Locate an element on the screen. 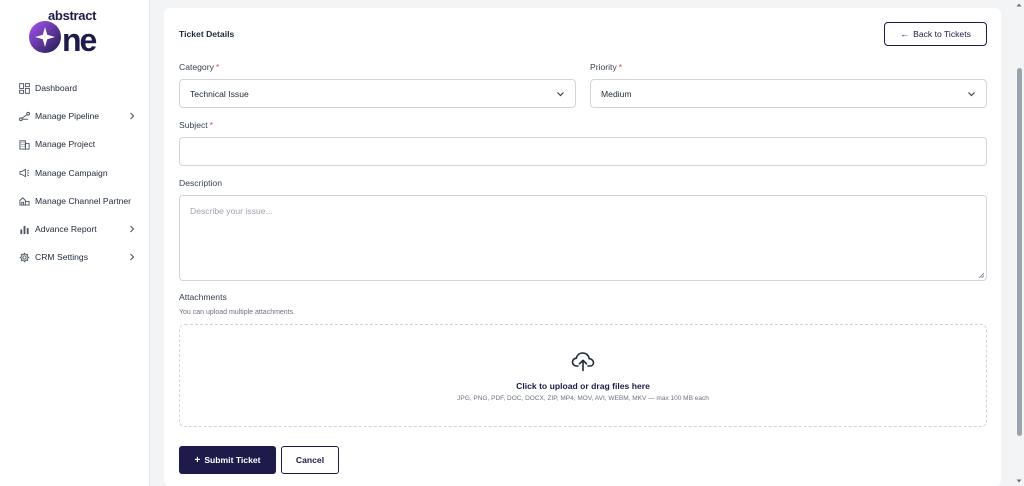 The image size is (1024, 486). category-label: Category * is located at coordinates (199, 67).